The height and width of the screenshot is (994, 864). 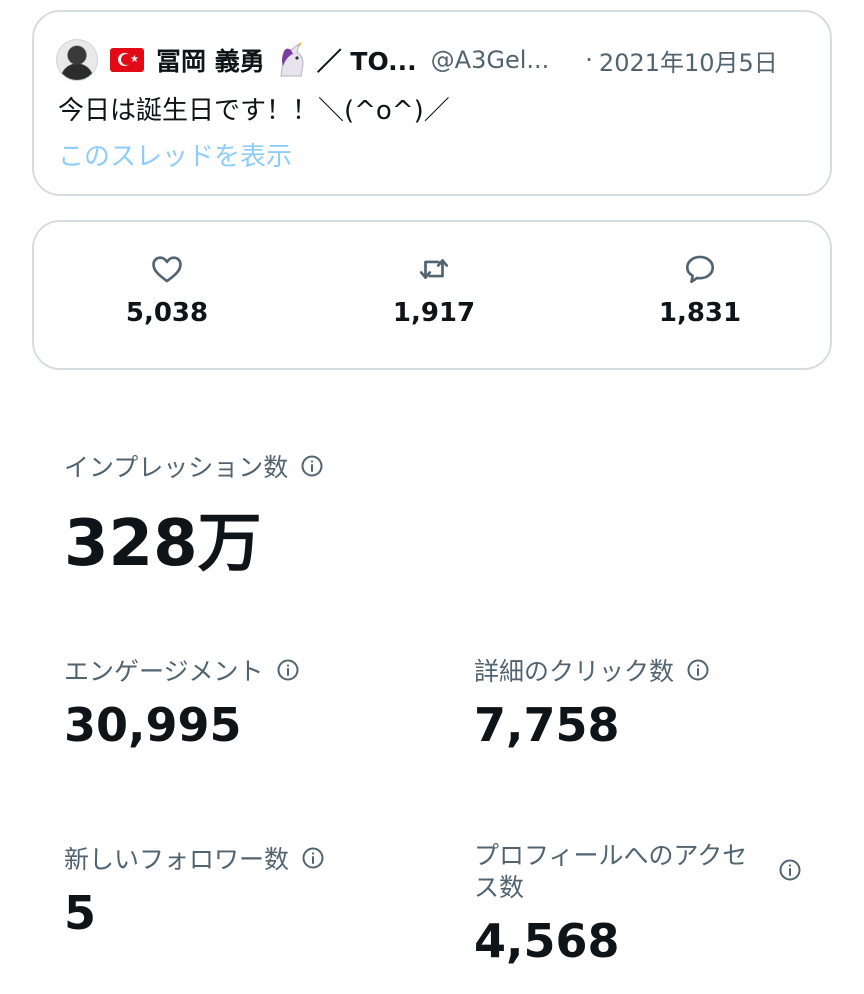 I want to click on new-followers-label: 新しいフォロワー数, so click(x=177, y=859).